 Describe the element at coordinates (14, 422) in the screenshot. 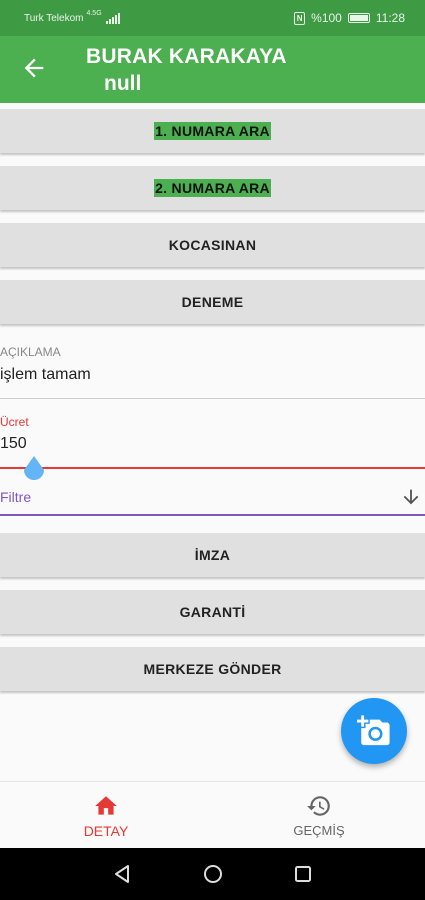

I see `ucret-label: Ücret` at that location.